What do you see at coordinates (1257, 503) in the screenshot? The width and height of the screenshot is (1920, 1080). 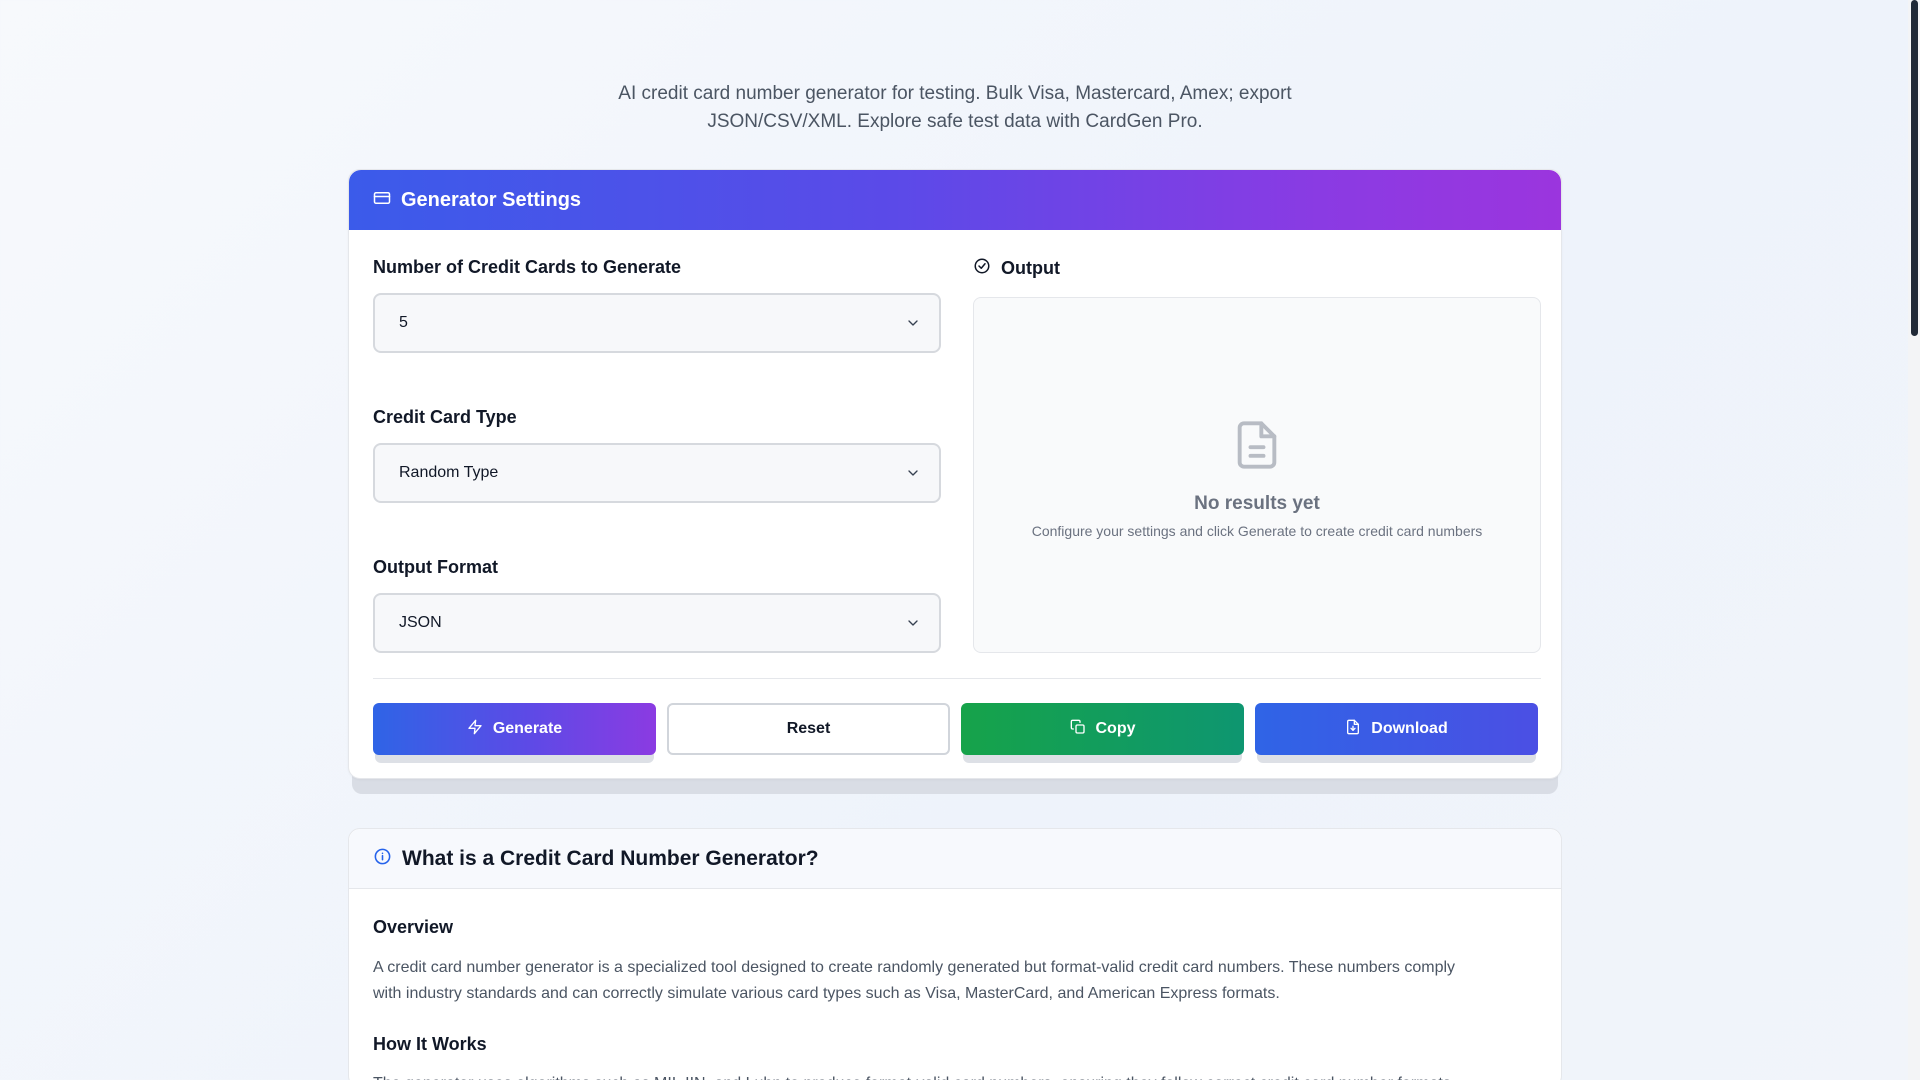 I see `empty-state-title: No results yet` at bounding box center [1257, 503].